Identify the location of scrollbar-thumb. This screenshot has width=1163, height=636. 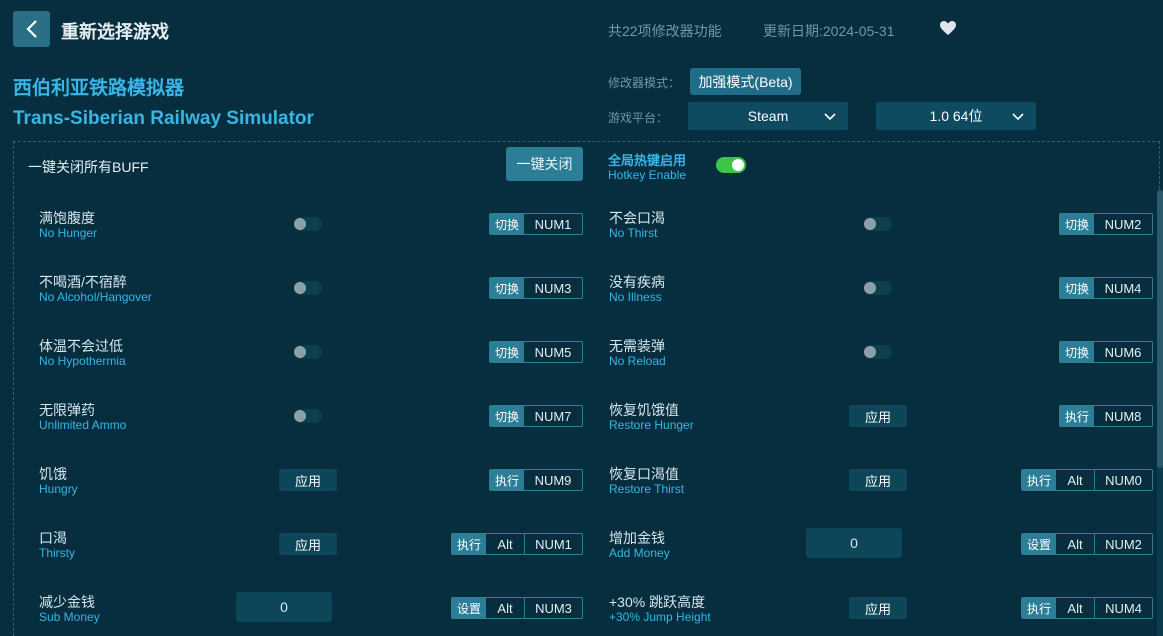
(1160, 329).